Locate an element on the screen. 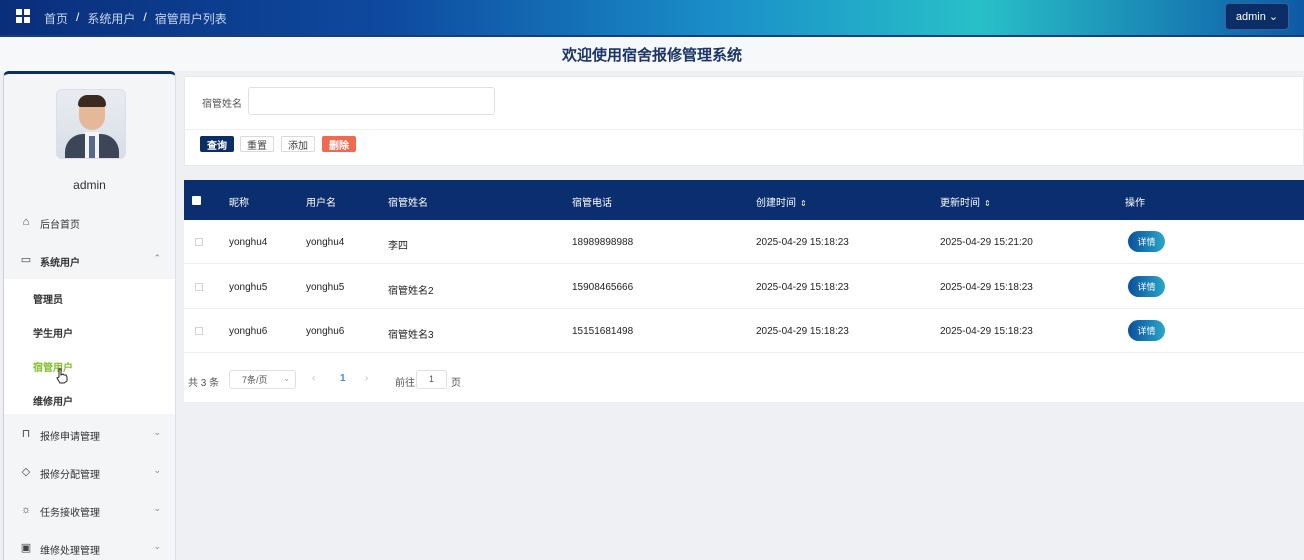  sidebar-subitem-repair-users: 维修用户 is located at coordinates (53, 400).